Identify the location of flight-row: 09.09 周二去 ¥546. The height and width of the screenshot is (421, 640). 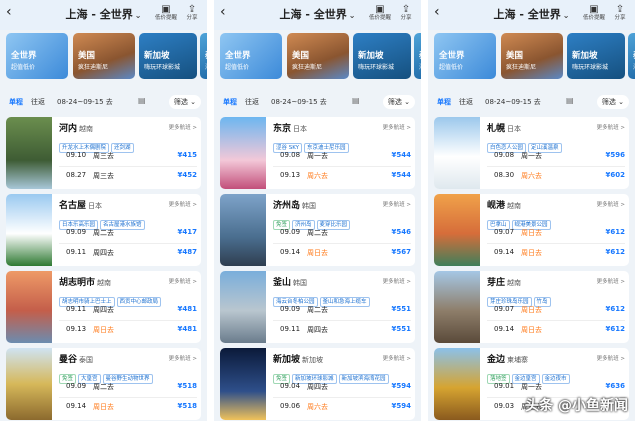
(342, 232).